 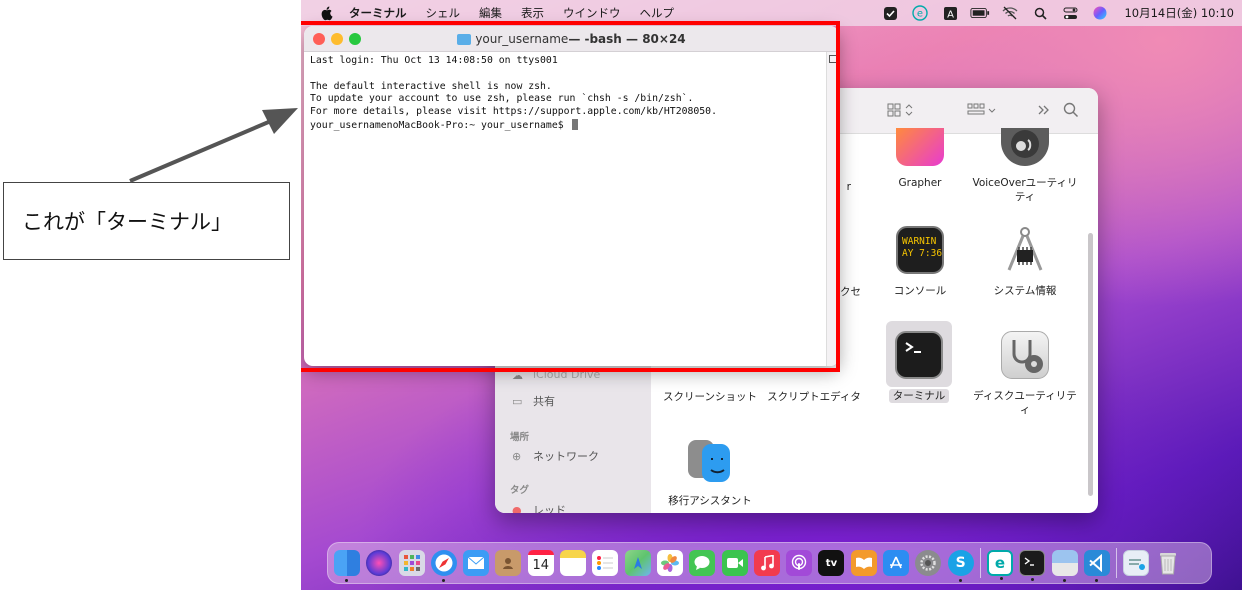 I want to click on app-label: スクリプトエディタ, so click(x=814, y=397).